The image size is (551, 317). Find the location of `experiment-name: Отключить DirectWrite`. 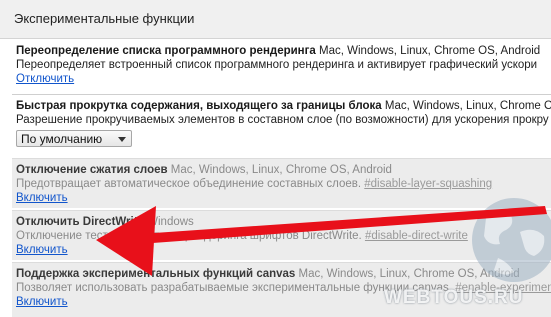

experiment-name: Отключить DirectWrite is located at coordinates (80, 222).